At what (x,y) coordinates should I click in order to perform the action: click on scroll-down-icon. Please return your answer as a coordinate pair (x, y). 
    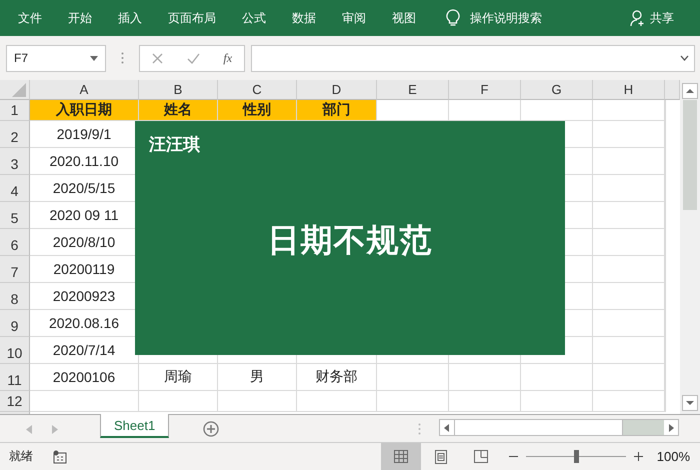
    Looking at the image, I should click on (690, 403).